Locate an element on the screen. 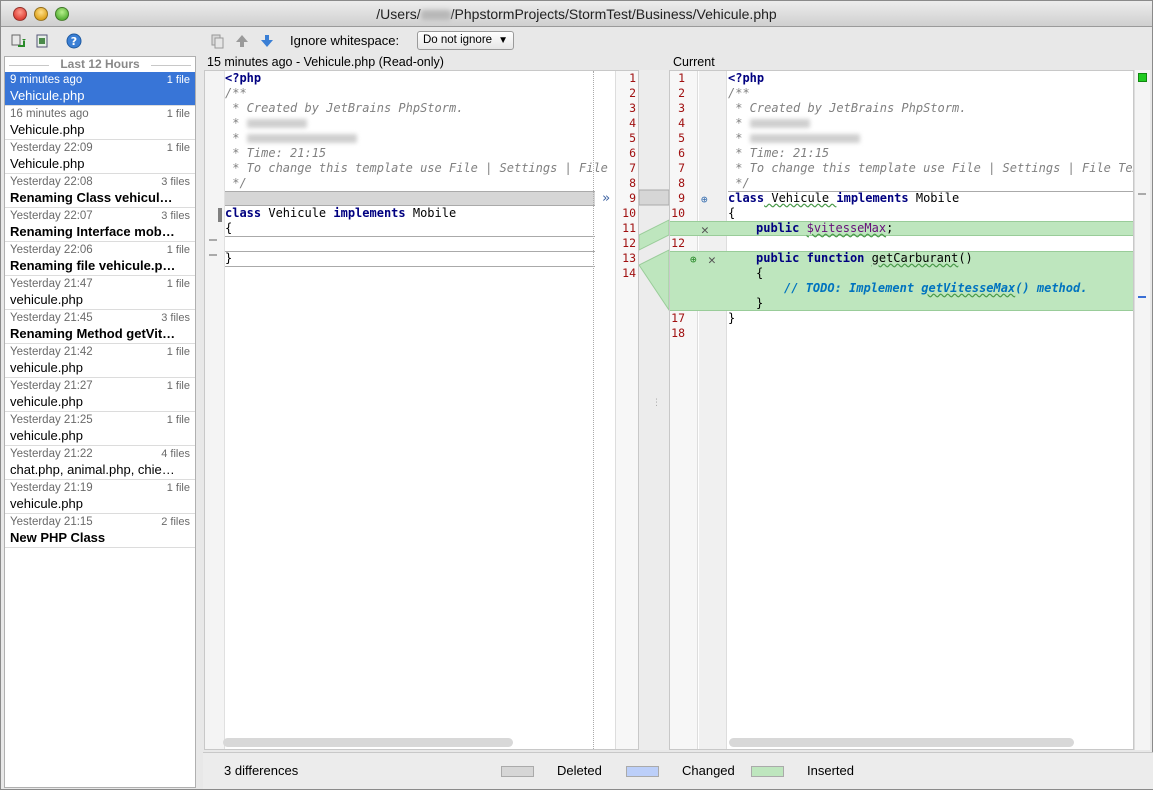 This screenshot has height=790, width=1153. history-item: Yesterday 21:15 2 files New PHP Class is located at coordinates (100, 531).